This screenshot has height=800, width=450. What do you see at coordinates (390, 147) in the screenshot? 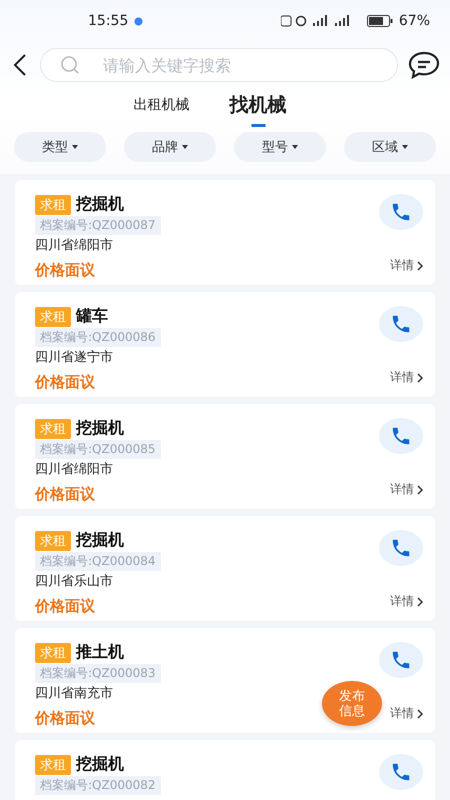
I see `filter-dropdown: 区域` at bounding box center [390, 147].